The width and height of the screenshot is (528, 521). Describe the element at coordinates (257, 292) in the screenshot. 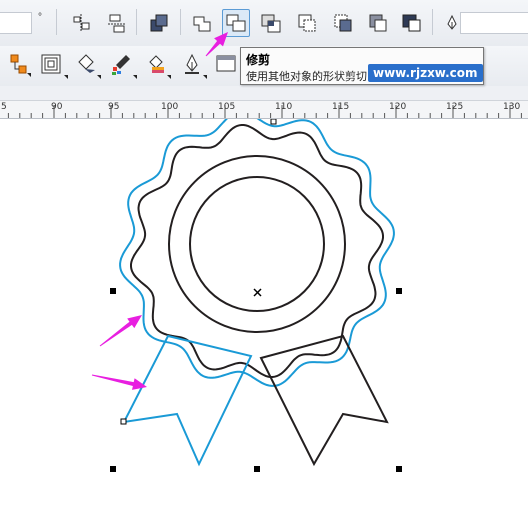

I see `center-cross-icon` at that location.